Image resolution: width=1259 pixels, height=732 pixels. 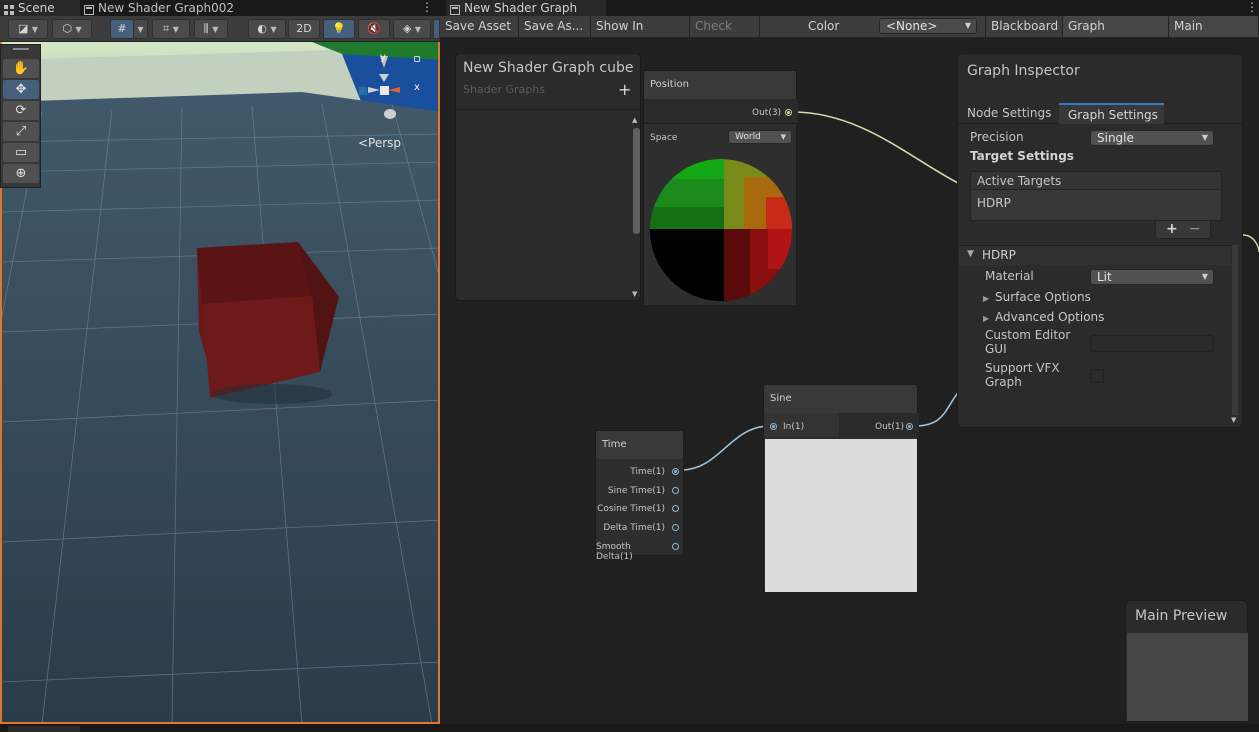 I want to click on lighting-toggle-button: 💡, so click(x=339, y=29).